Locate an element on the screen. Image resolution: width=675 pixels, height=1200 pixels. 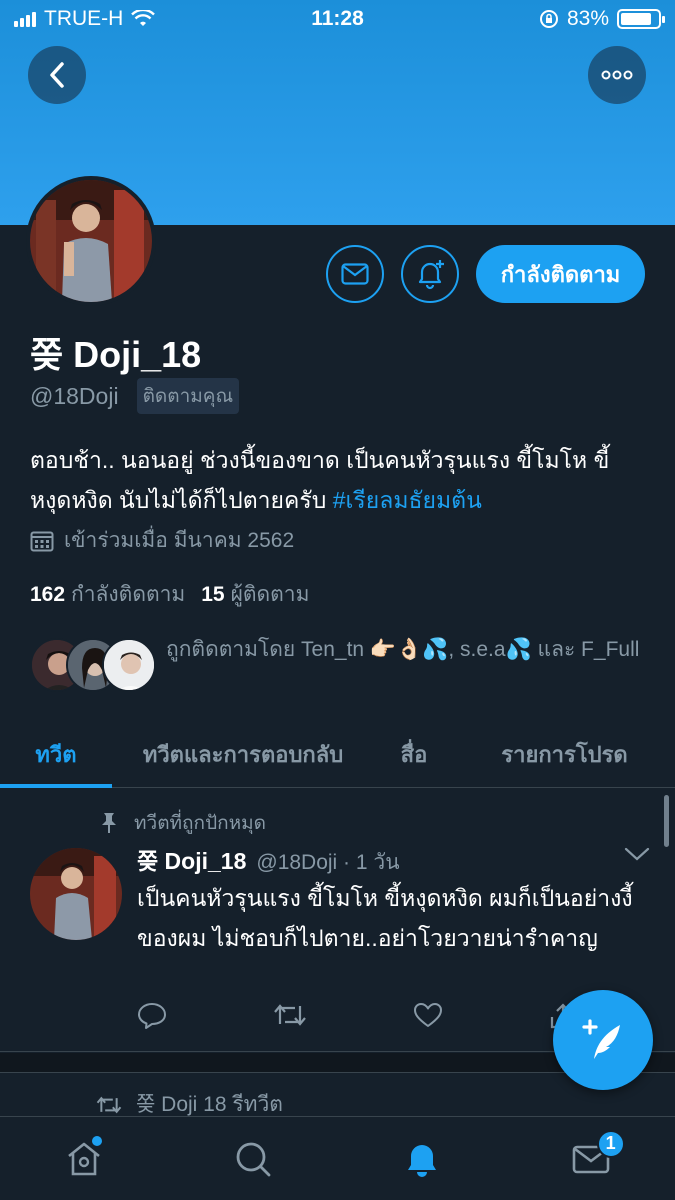
joined-date: เข้าร่วมเมื่อ มีนาคม 2562 is located at coordinates (162, 540).